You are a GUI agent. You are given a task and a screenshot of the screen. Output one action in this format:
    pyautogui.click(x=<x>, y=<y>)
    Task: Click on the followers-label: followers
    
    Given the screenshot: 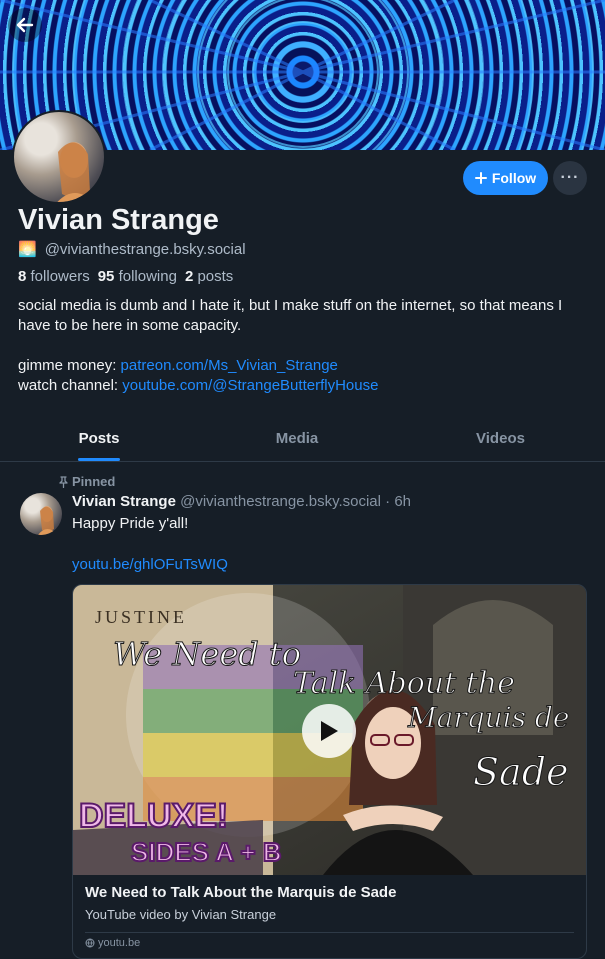 What is the action you would take?
    pyautogui.click(x=60, y=276)
    